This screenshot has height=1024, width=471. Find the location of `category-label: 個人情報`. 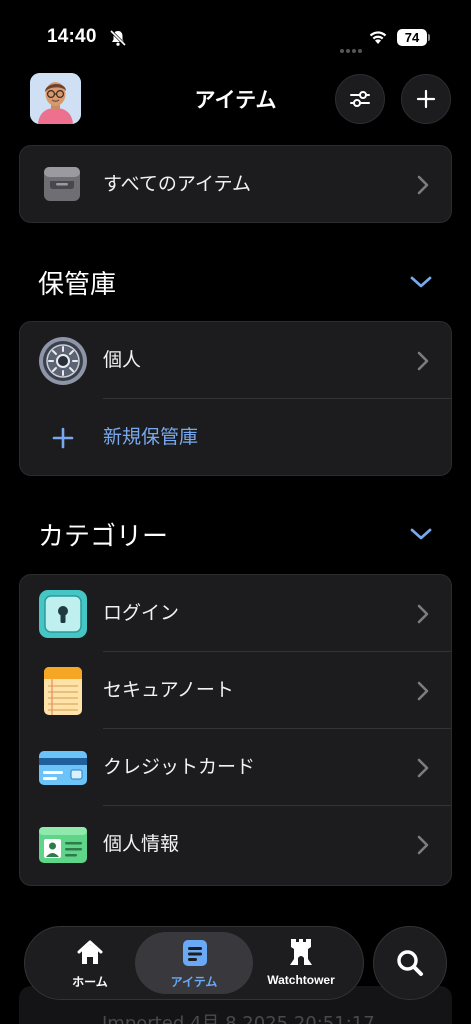

category-label: 個人情報 is located at coordinates (141, 844).